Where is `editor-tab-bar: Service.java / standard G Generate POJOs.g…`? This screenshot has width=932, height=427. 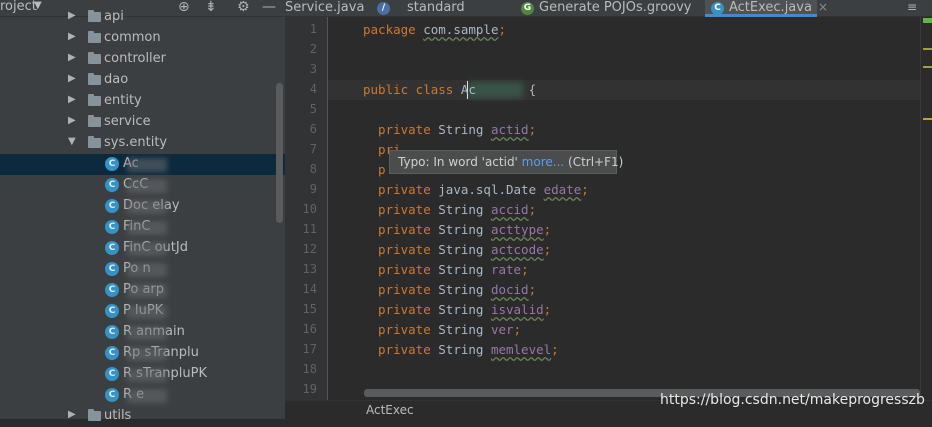 editor-tab-bar: Service.java / standard G Generate POJOs.g… is located at coordinates (608, 8).